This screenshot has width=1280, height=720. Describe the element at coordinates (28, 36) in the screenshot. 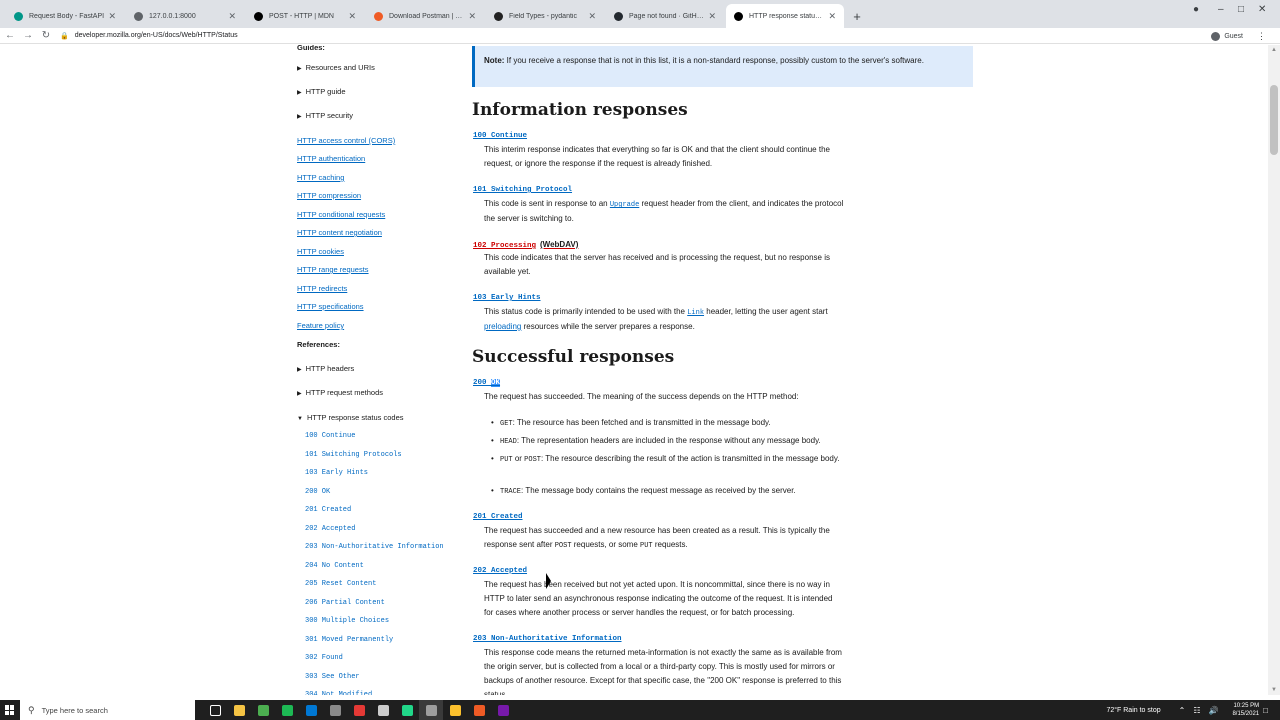

I see `forward-button: →` at that location.